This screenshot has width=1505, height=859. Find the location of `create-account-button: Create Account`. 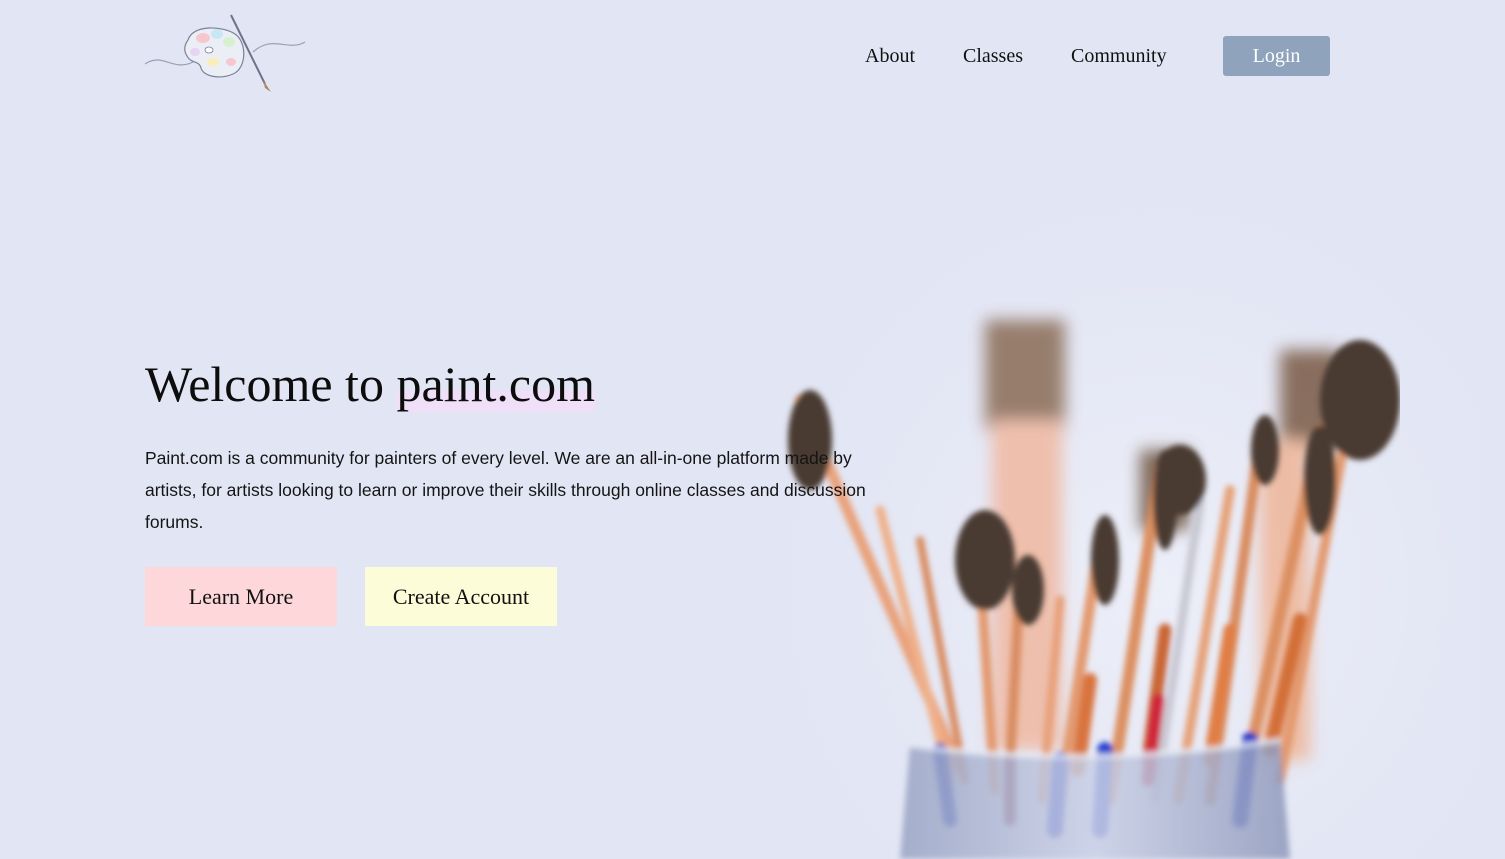

create-account-button: Create Account is located at coordinates (461, 596).